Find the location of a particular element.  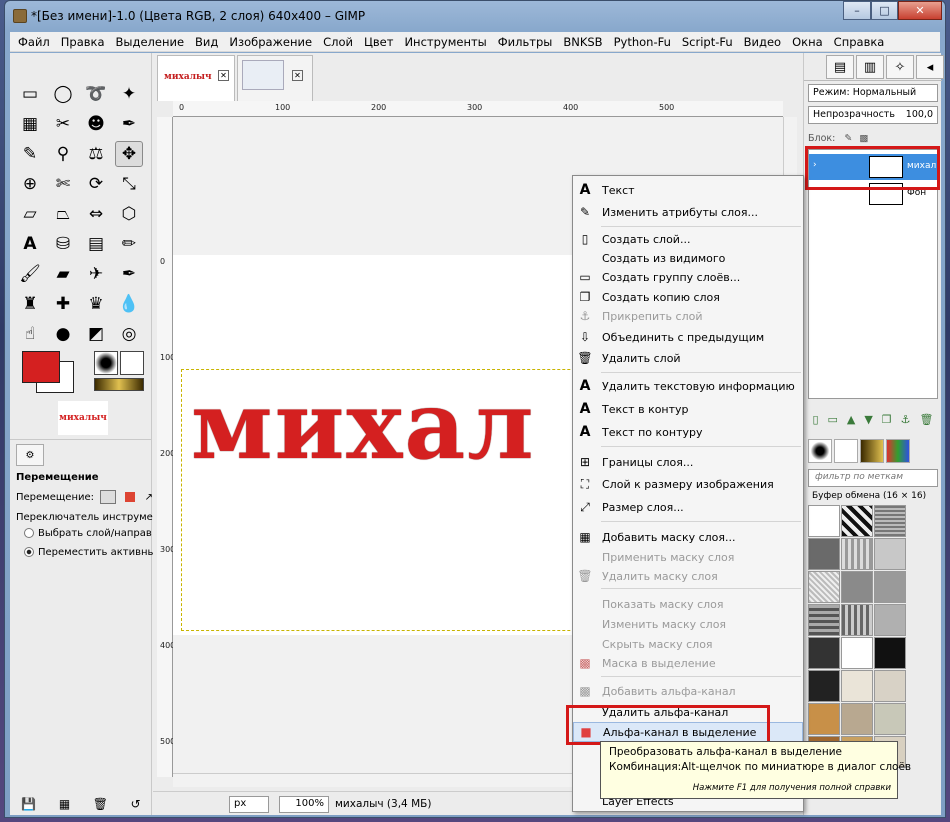

menu-item-duplicate: ❐ Создать копию слоя is located at coordinates (688, 297).